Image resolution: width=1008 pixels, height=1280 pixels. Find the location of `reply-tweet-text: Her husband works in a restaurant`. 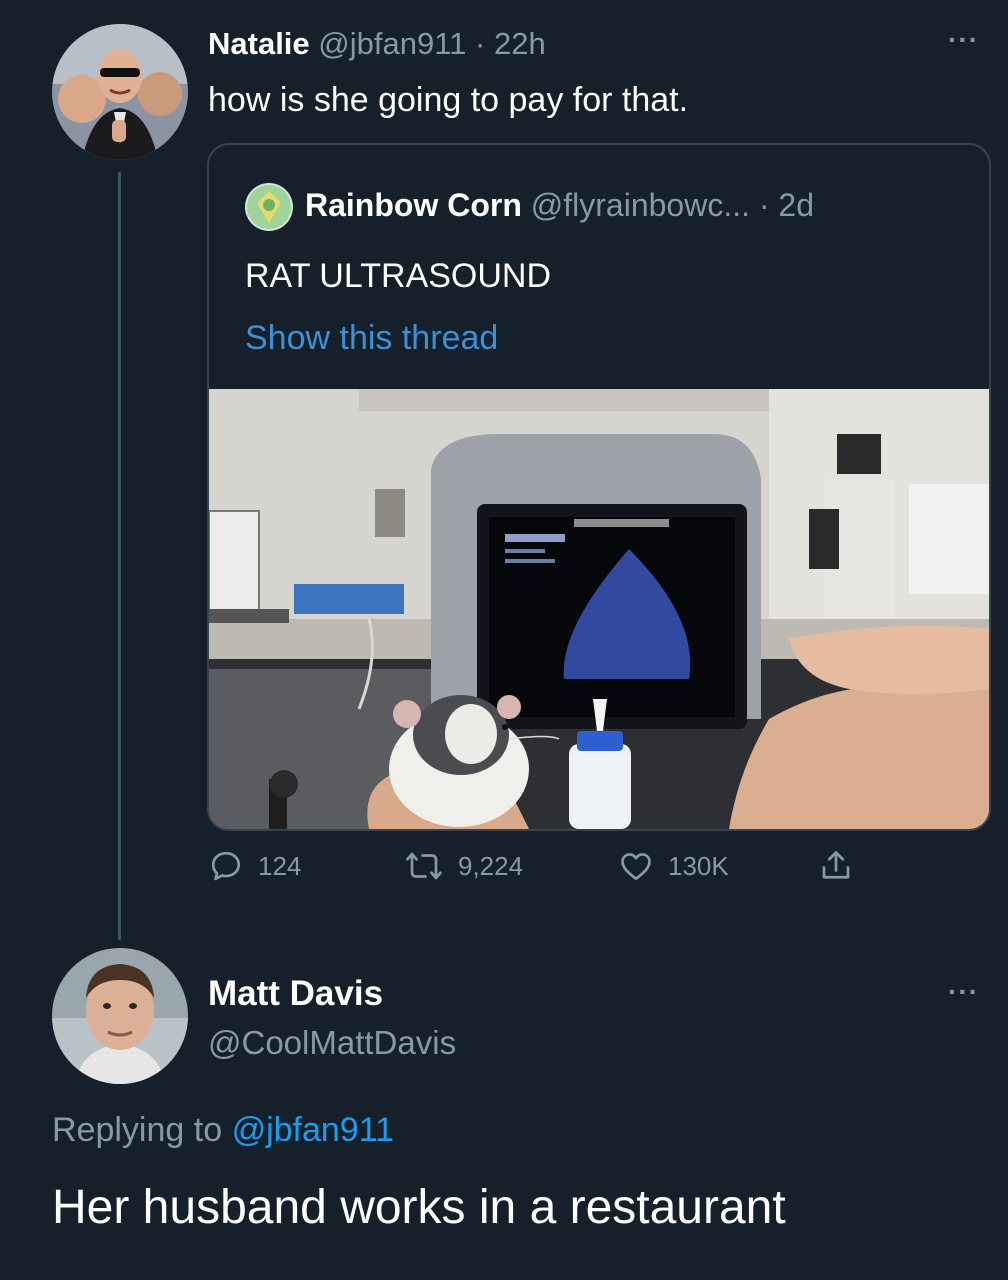

reply-tweet-text: Her husband works in a restaurant is located at coordinates (419, 1207).